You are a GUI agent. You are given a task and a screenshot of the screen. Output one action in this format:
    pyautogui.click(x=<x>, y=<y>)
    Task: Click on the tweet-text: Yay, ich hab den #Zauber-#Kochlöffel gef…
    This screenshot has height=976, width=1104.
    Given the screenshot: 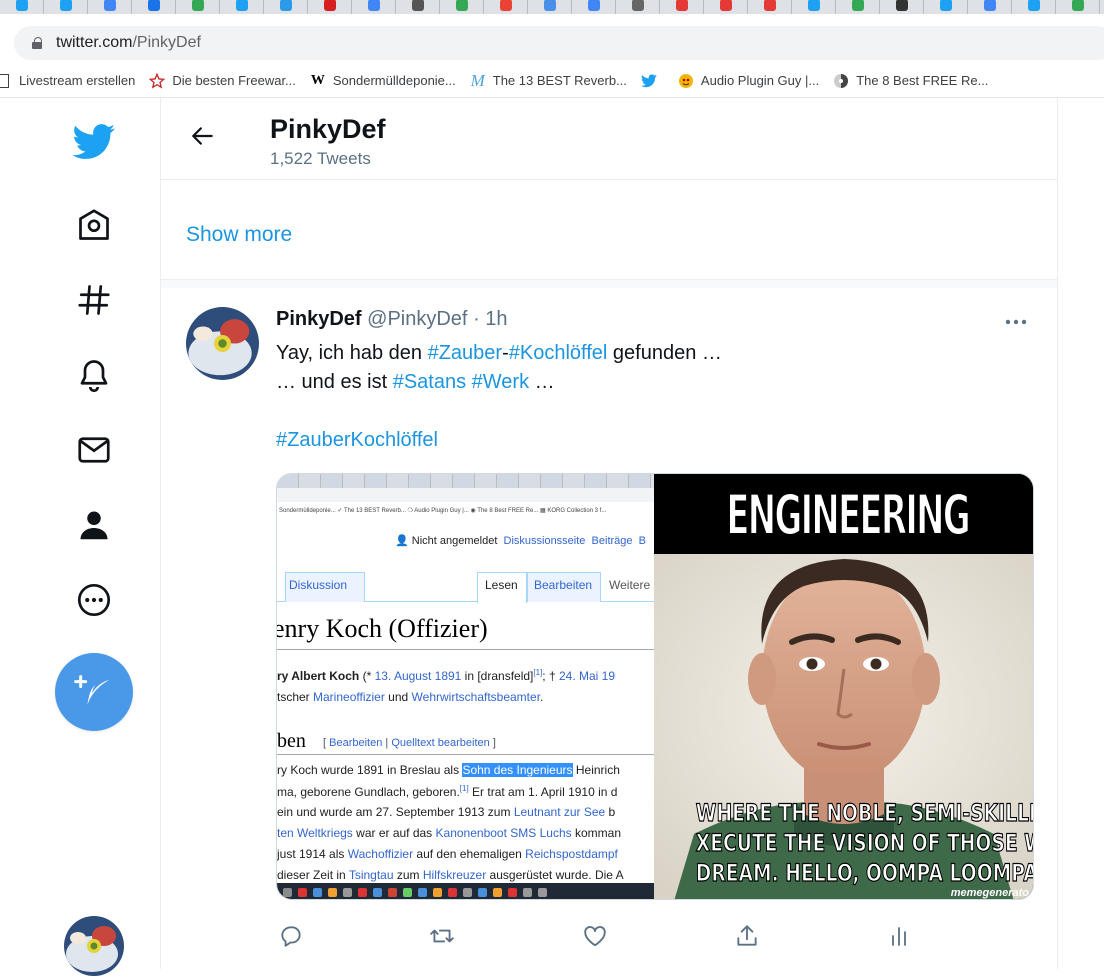 What is the action you would take?
    pyautogui.click(x=499, y=397)
    